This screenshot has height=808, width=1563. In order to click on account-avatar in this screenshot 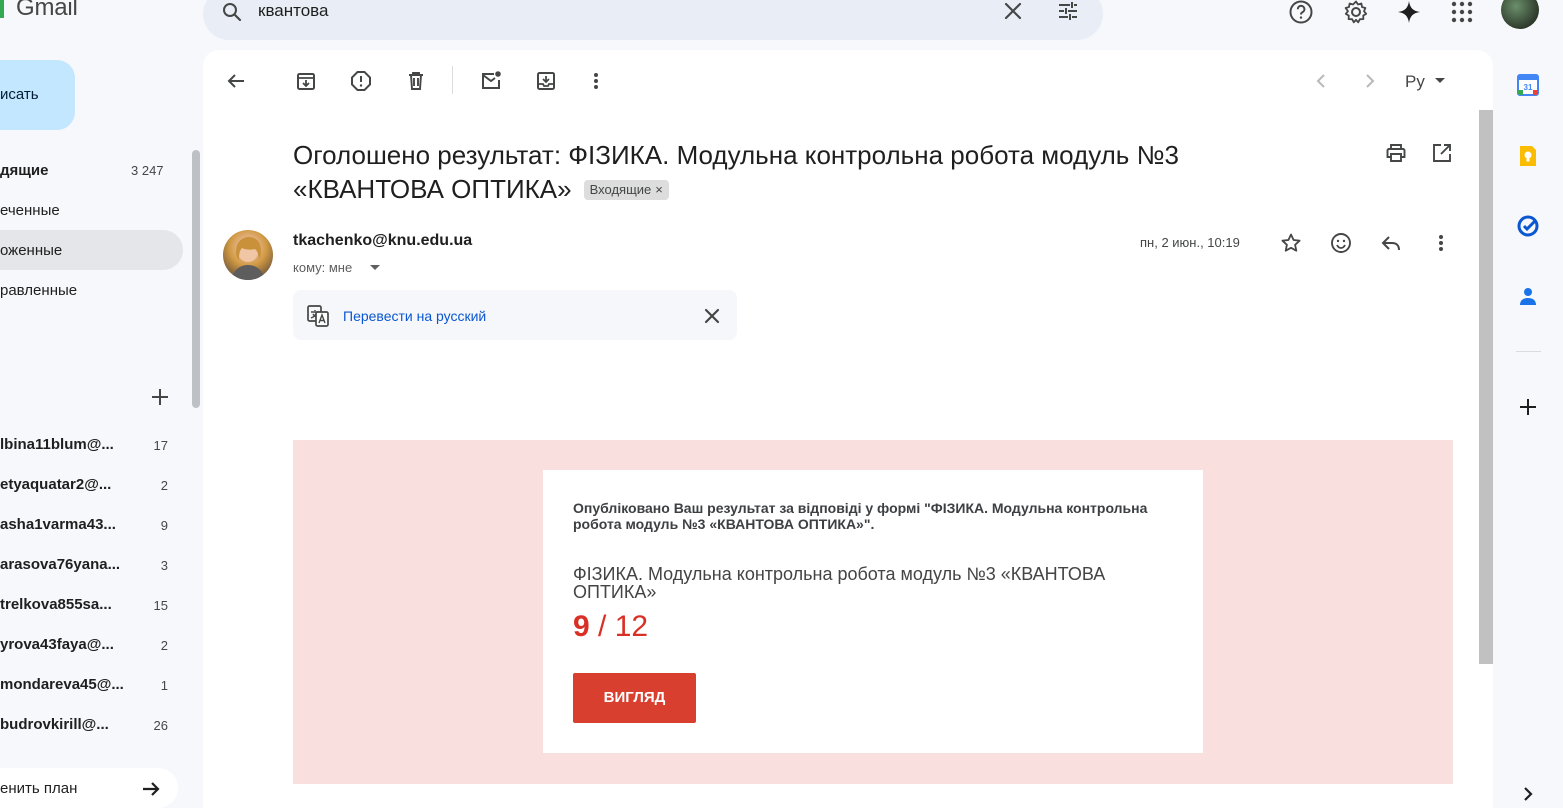, I will do `click(1520, 14)`.